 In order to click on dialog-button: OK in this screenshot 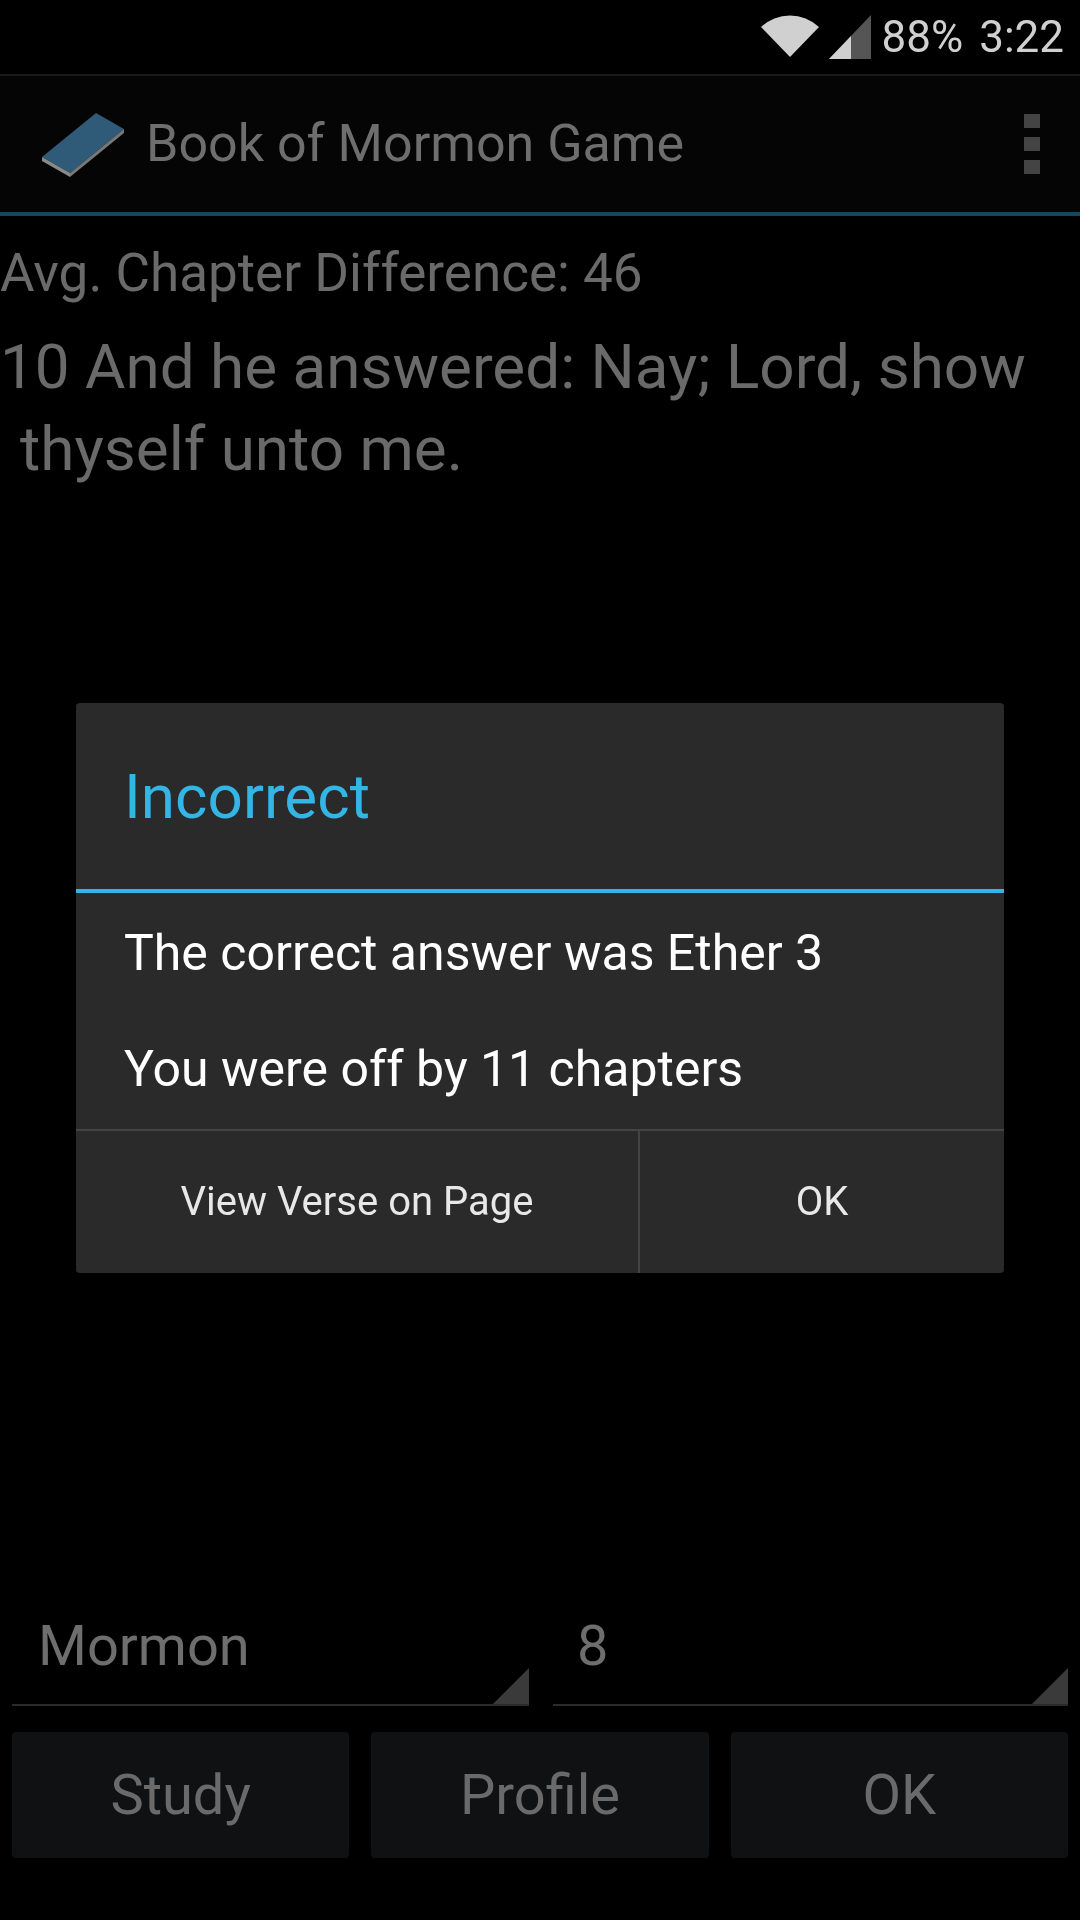, I will do `click(822, 1202)`.